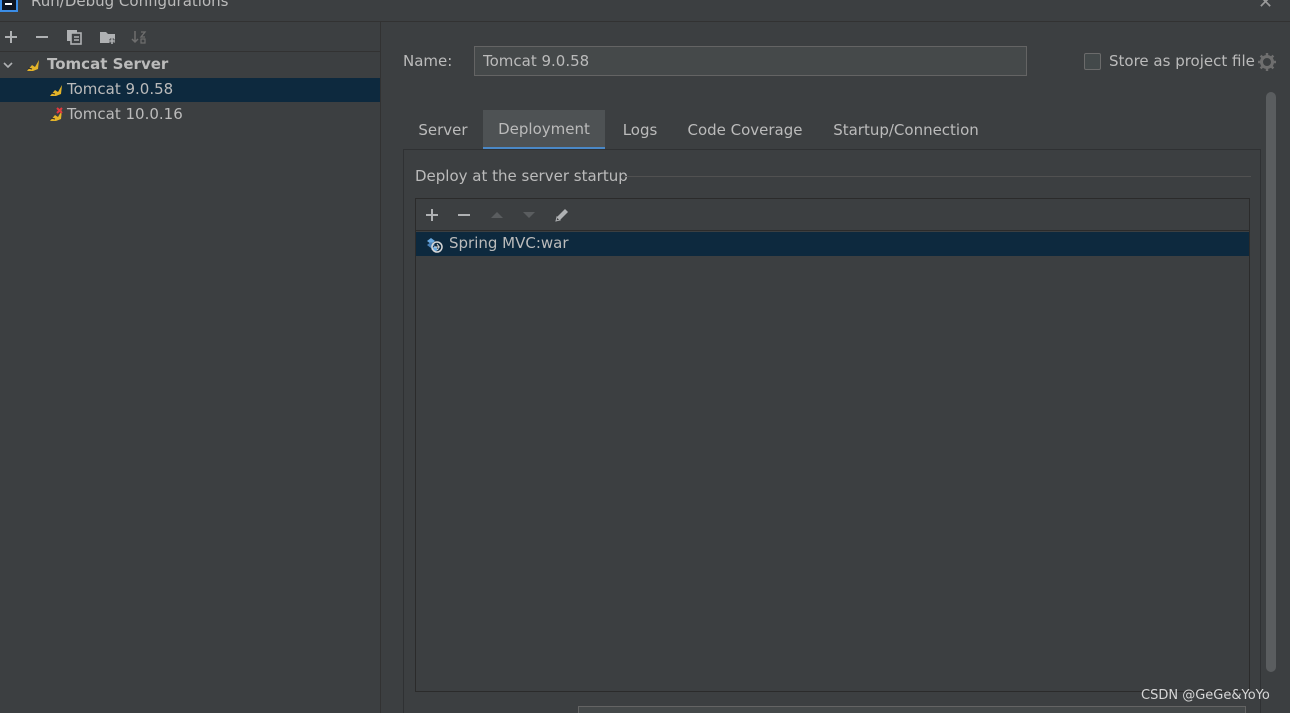  Describe the element at coordinates (906, 130) in the screenshot. I see `tab-startup-connection: Startup/Connection` at that location.